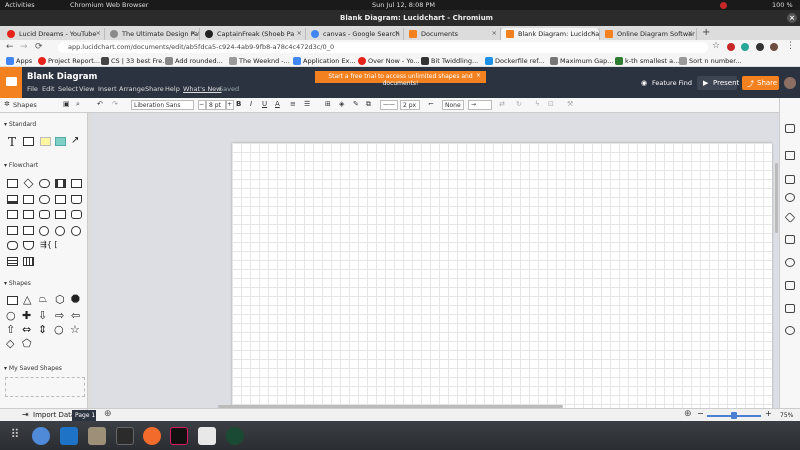 Image resolution: width=800 pixels, height=450 pixels. What do you see at coordinates (202, 105) in the screenshot?
I see `font-decrease-button: −` at bounding box center [202, 105].